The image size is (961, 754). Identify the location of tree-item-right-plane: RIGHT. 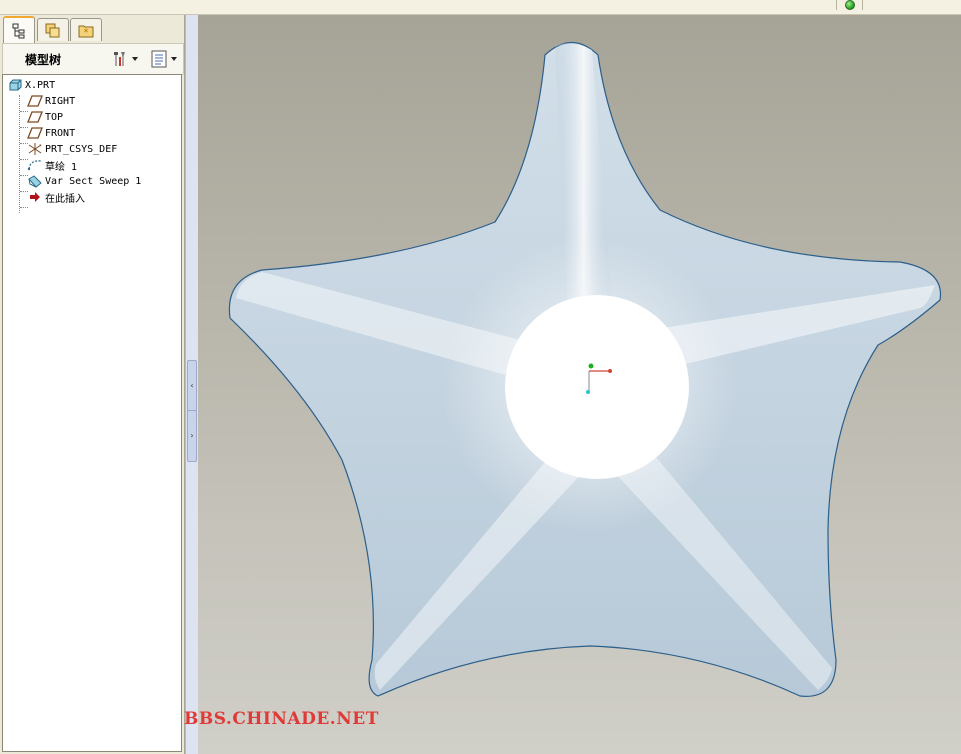
(51, 101).